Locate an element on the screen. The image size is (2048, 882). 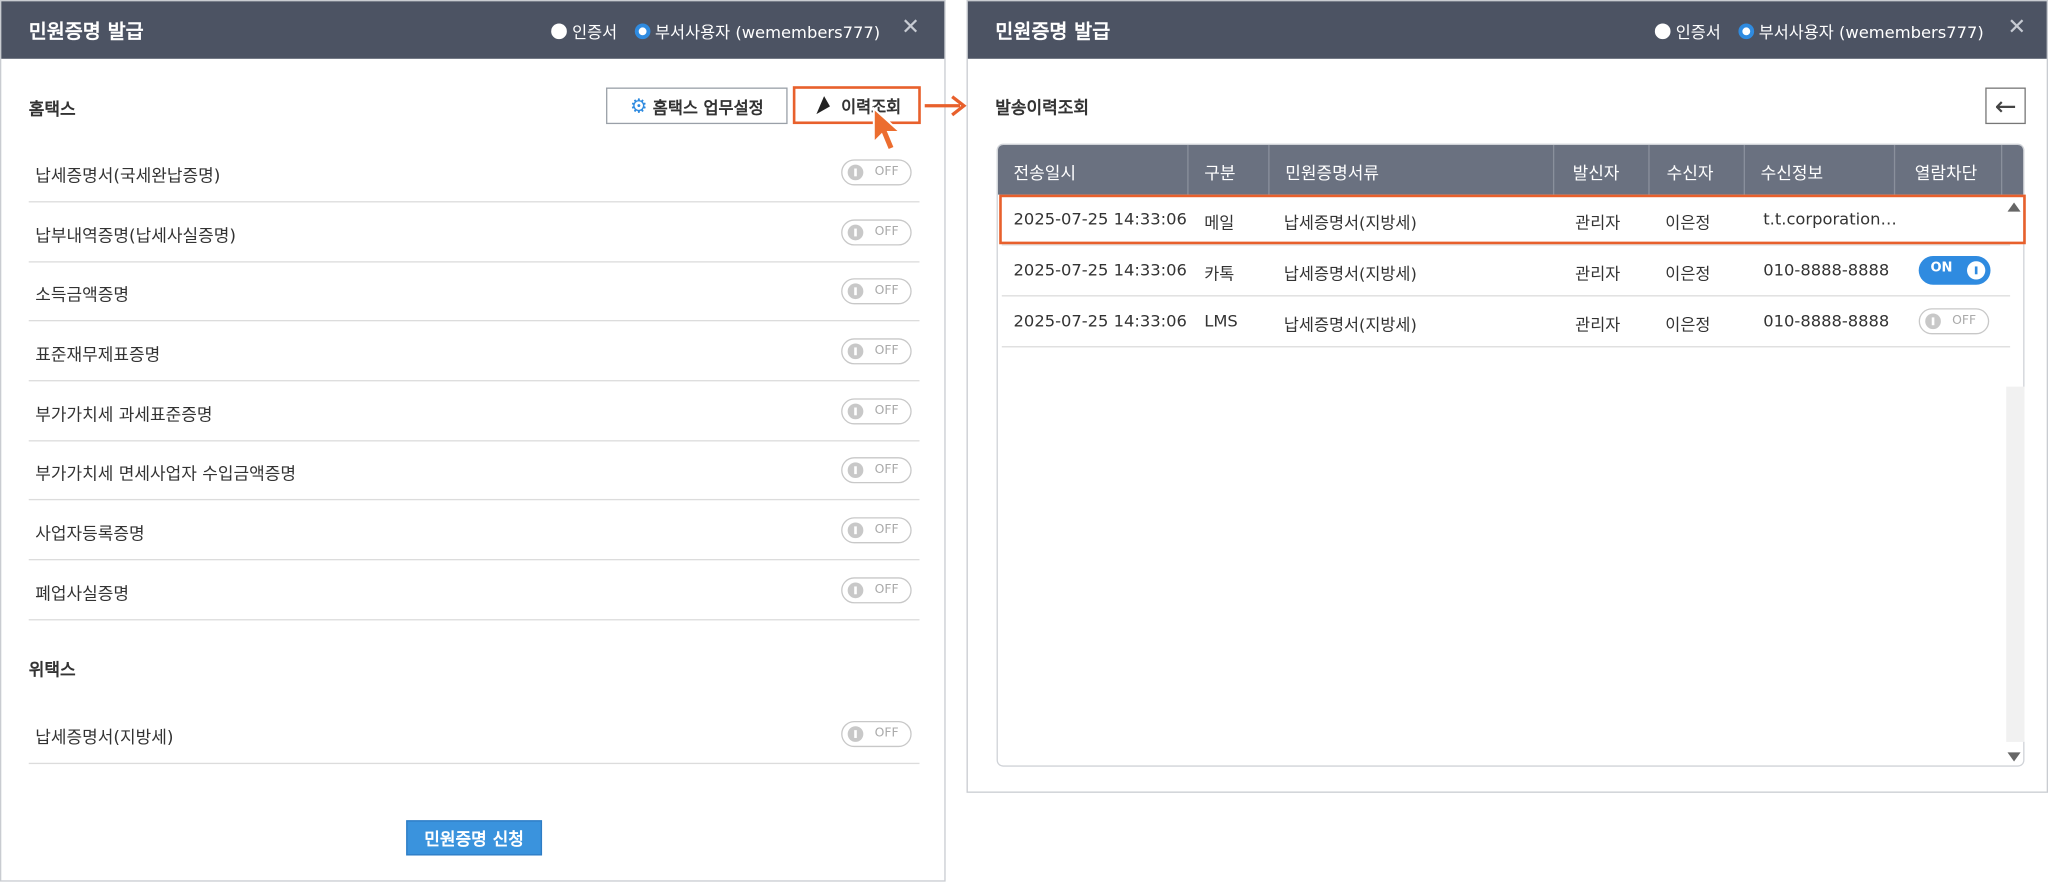
section-hometax: 홈택스 is located at coordinates (52, 110).